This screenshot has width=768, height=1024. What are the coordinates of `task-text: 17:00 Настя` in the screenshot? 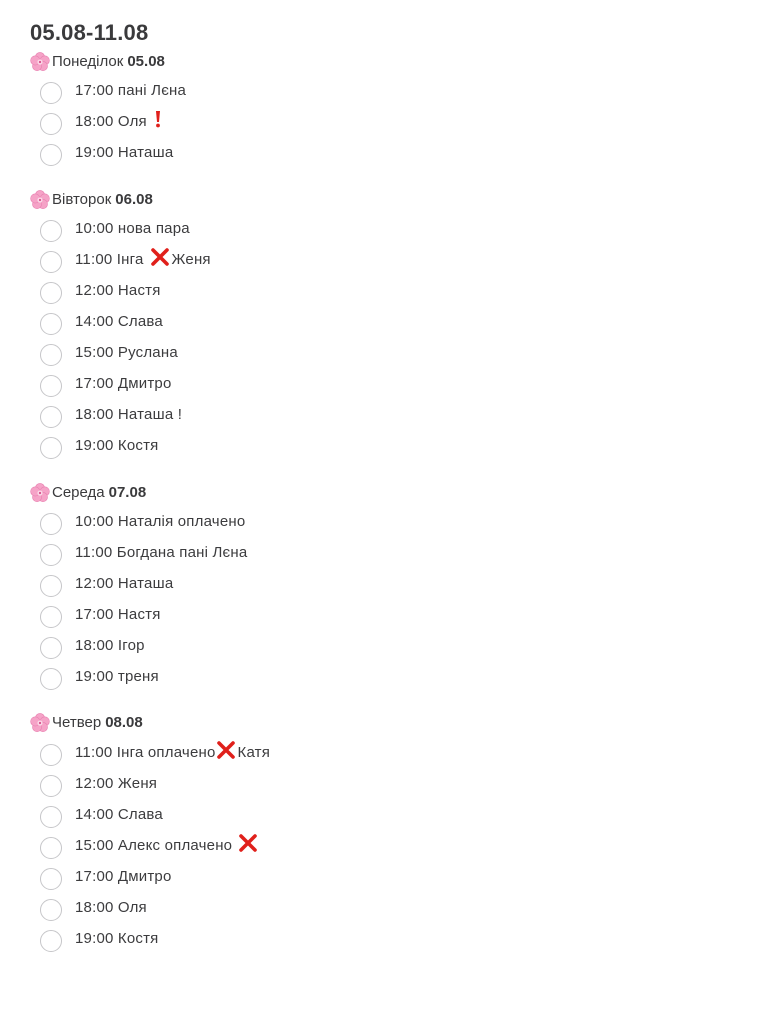 It's located at (118, 614).